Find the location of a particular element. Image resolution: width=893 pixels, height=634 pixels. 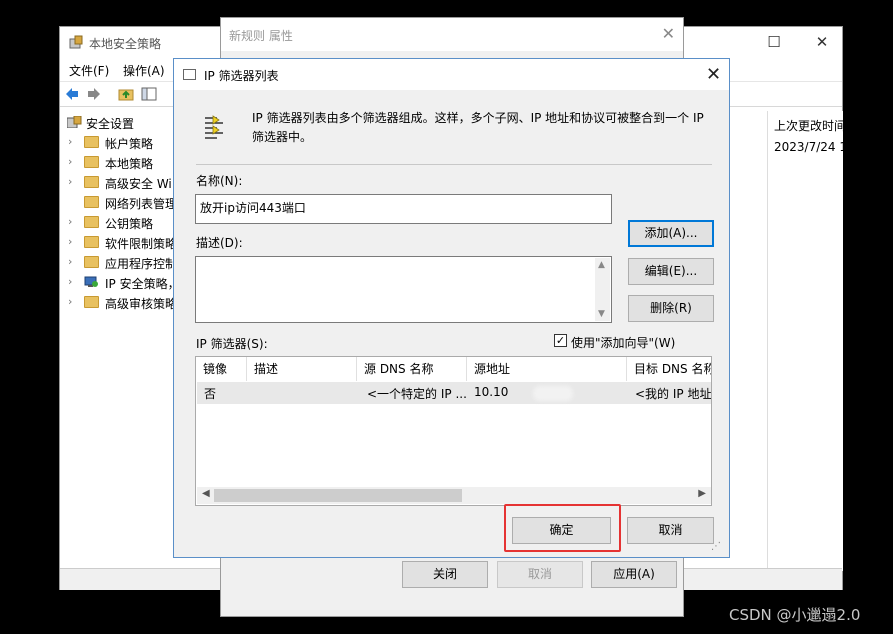

column-header-dest-dns: 目标 DNS 名称 is located at coordinates (669, 369).